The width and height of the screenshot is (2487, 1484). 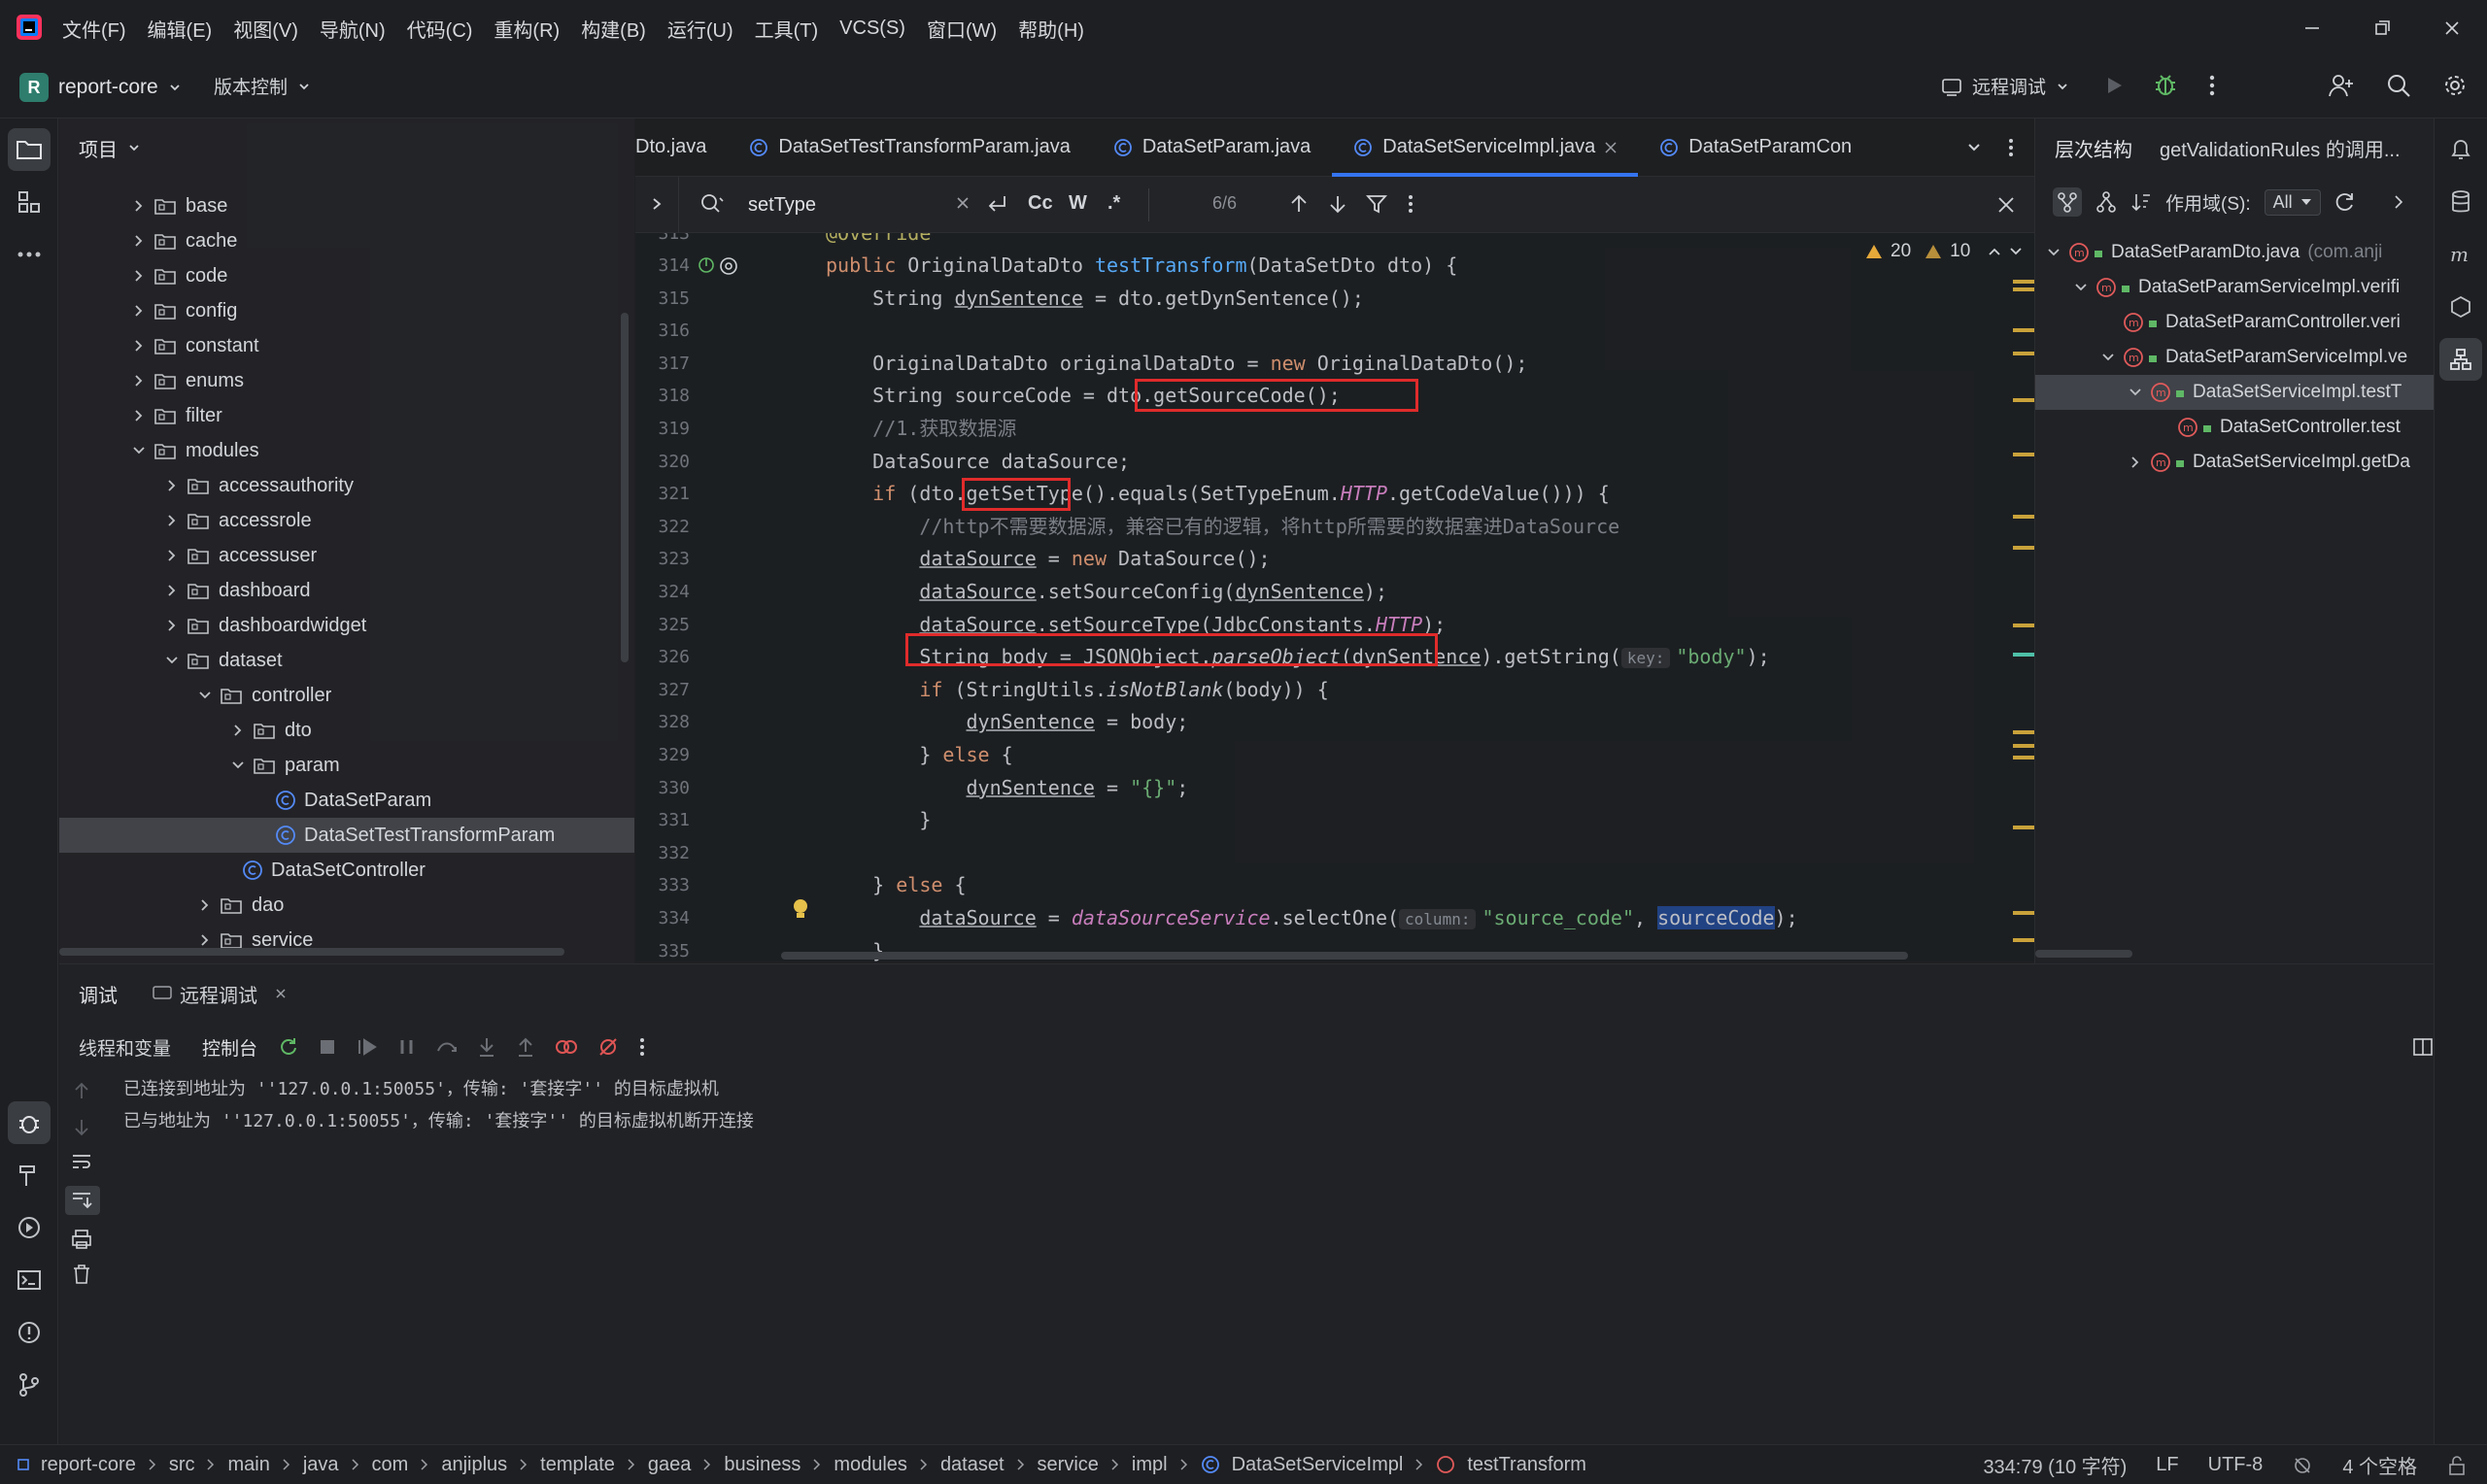 I want to click on breadcrumb-item: com, so click(x=390, y=1465).